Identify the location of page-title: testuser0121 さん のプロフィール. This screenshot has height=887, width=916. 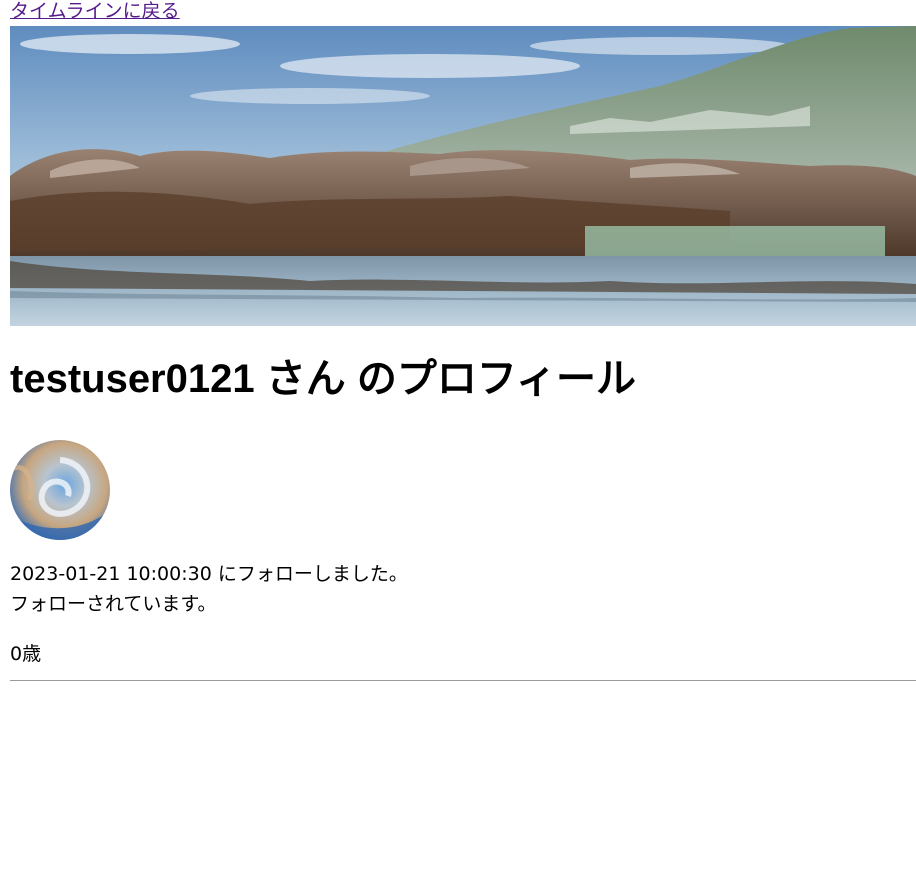
(323, 379).